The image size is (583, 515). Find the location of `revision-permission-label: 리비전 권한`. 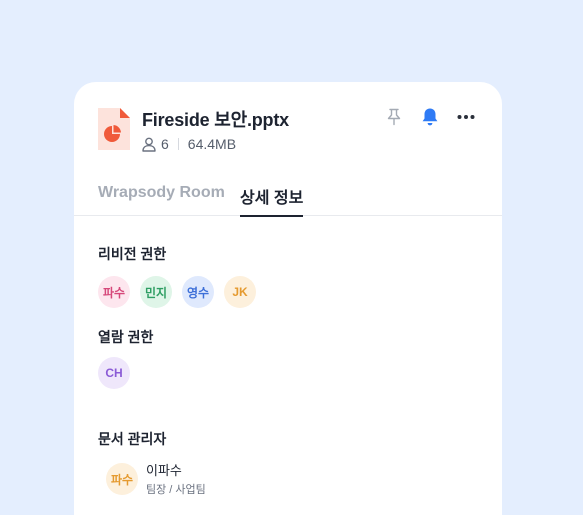

revision-permission-label: 리비전 권한 is located at coordinates (132, 254).